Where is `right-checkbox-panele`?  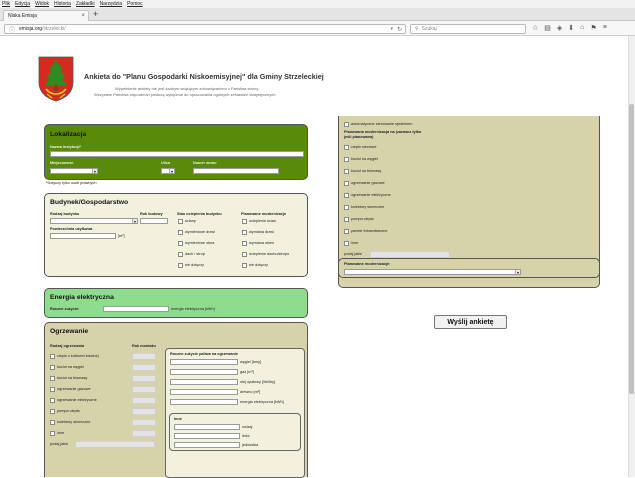 right-checkbox-panele is located at coordinates (346, 231).